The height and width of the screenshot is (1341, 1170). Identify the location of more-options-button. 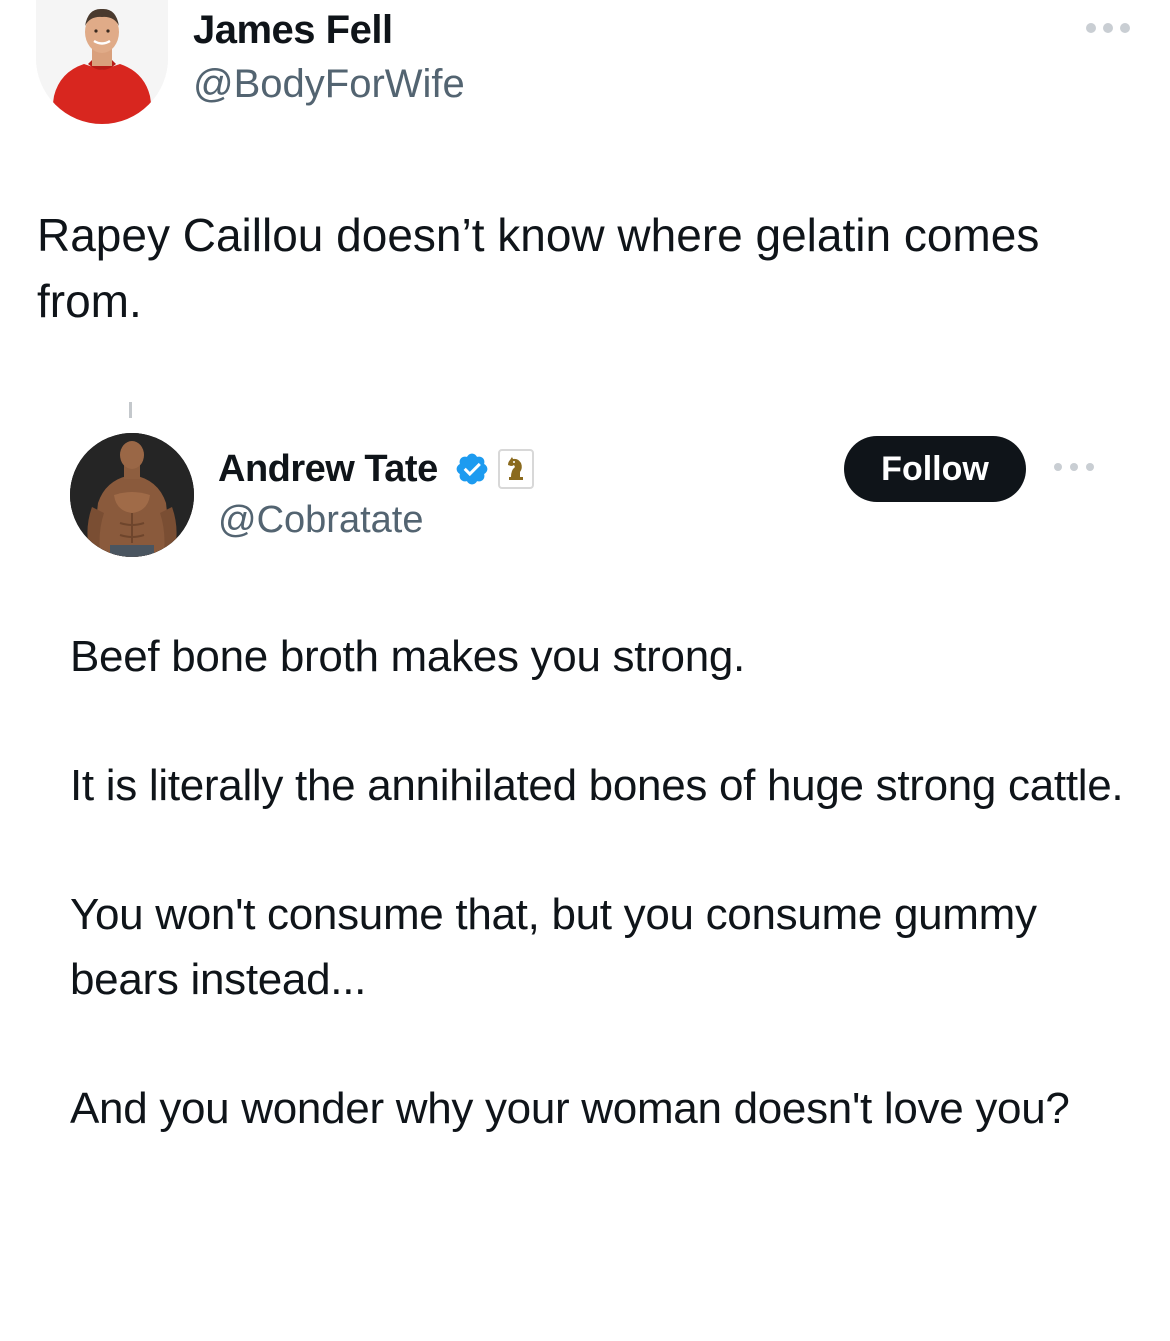
(1108, 28).